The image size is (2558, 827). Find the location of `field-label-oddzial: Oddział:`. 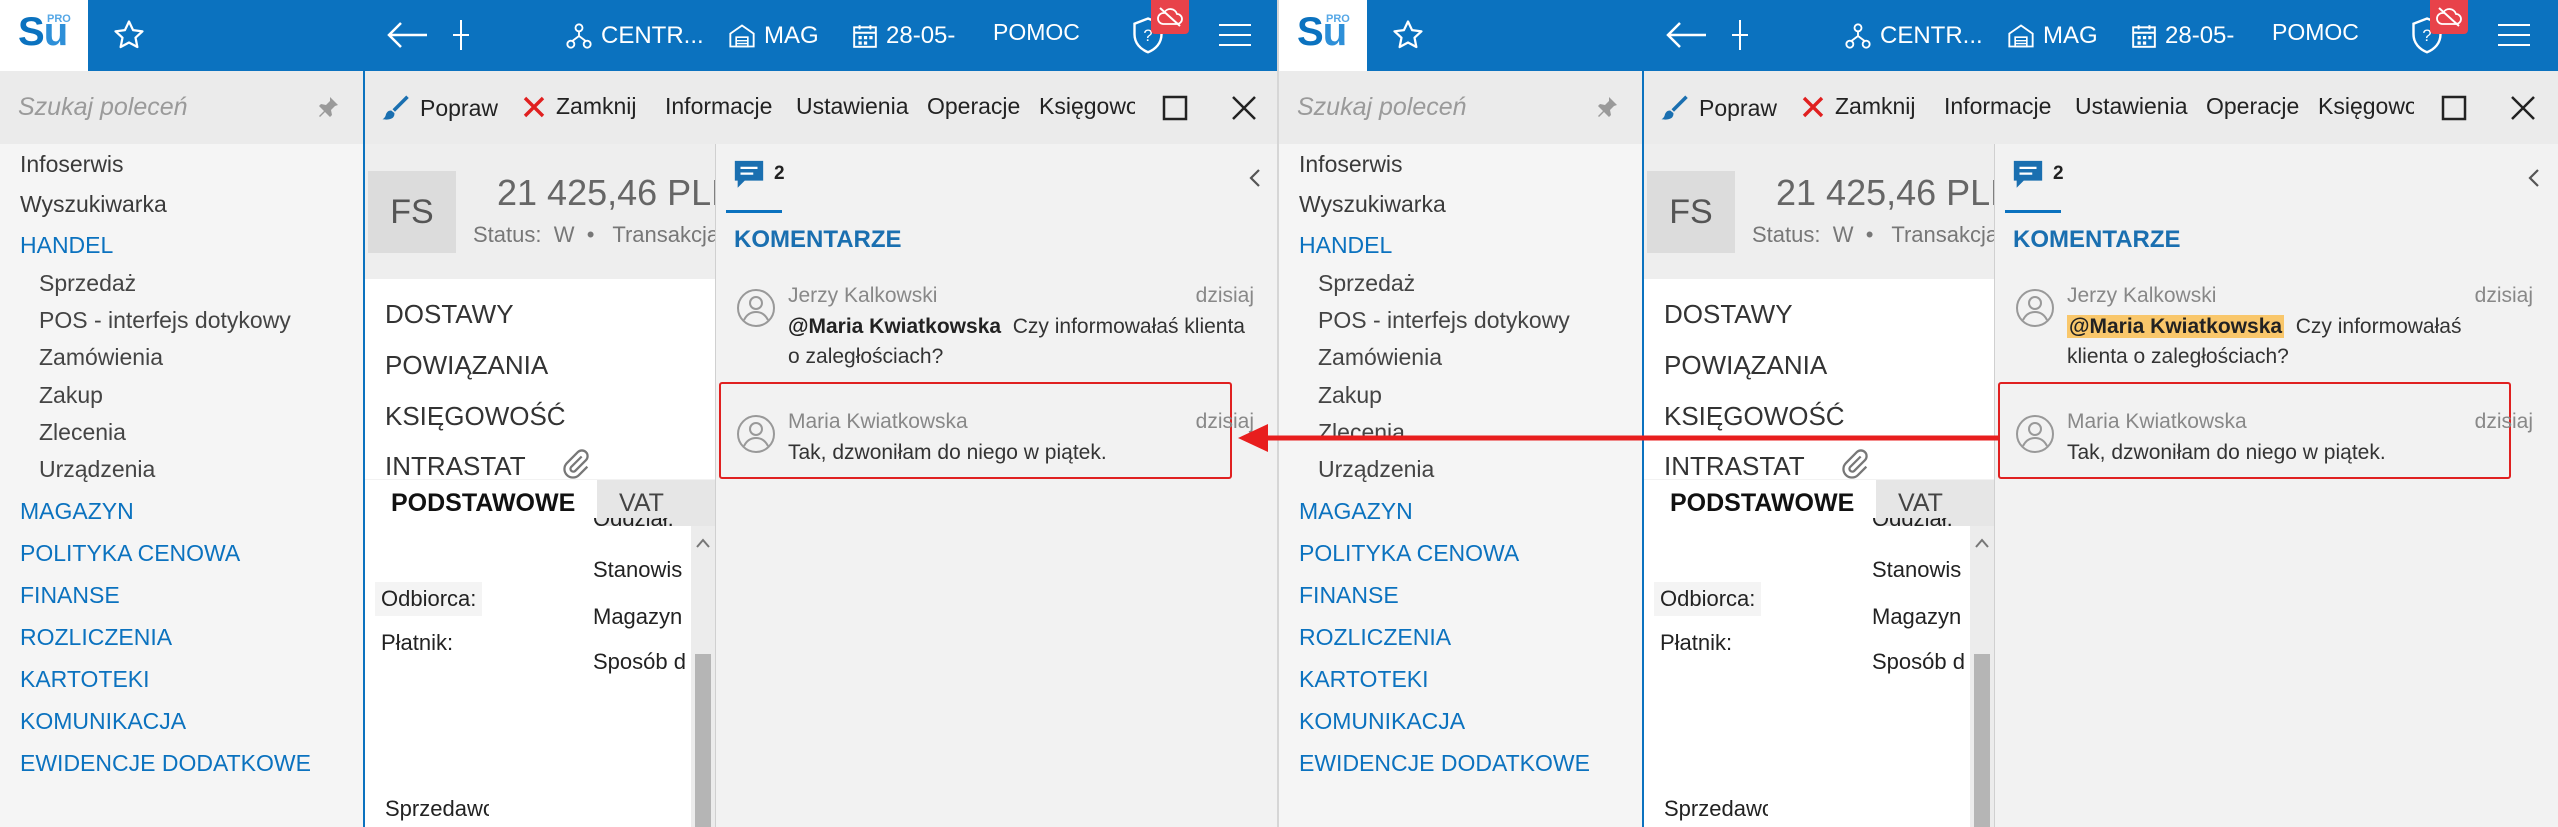

field-label-oddzial: Oddział: is located at coordinates (1912, 524).